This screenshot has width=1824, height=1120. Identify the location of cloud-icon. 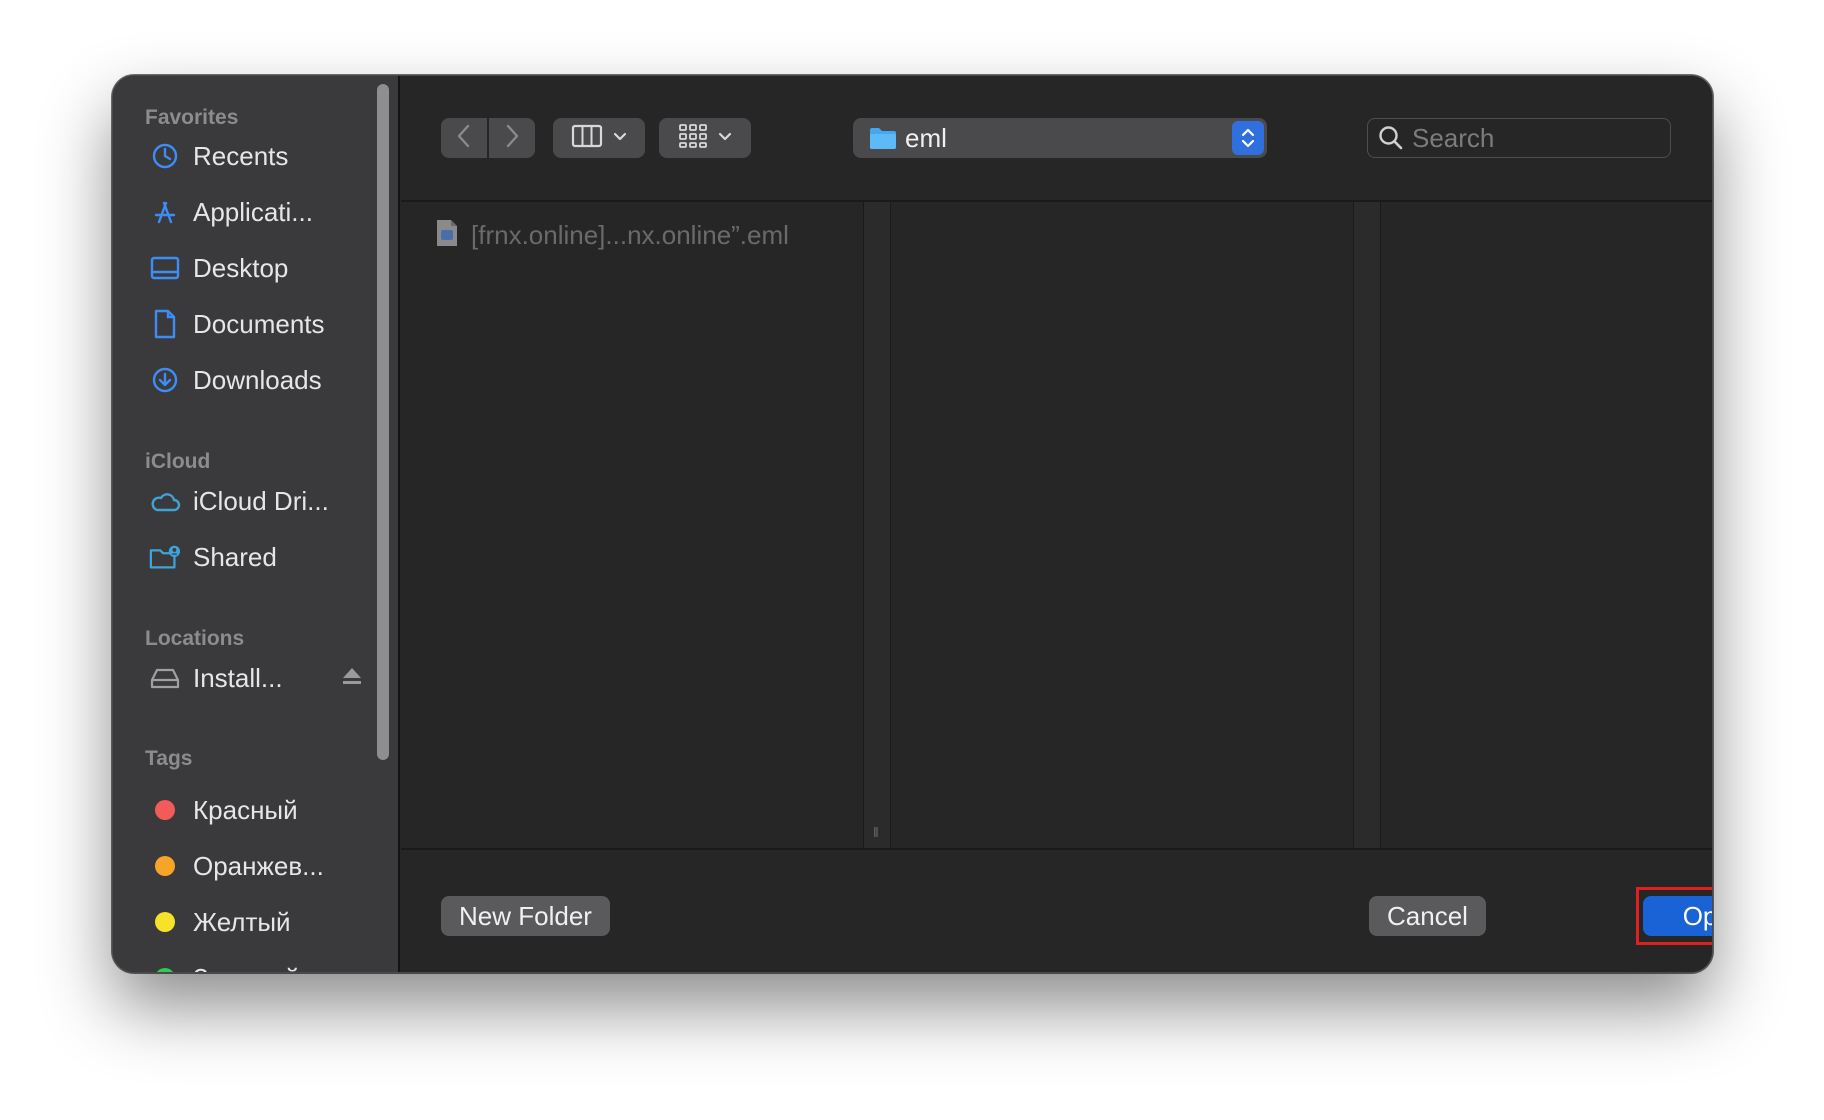
(165, 501).